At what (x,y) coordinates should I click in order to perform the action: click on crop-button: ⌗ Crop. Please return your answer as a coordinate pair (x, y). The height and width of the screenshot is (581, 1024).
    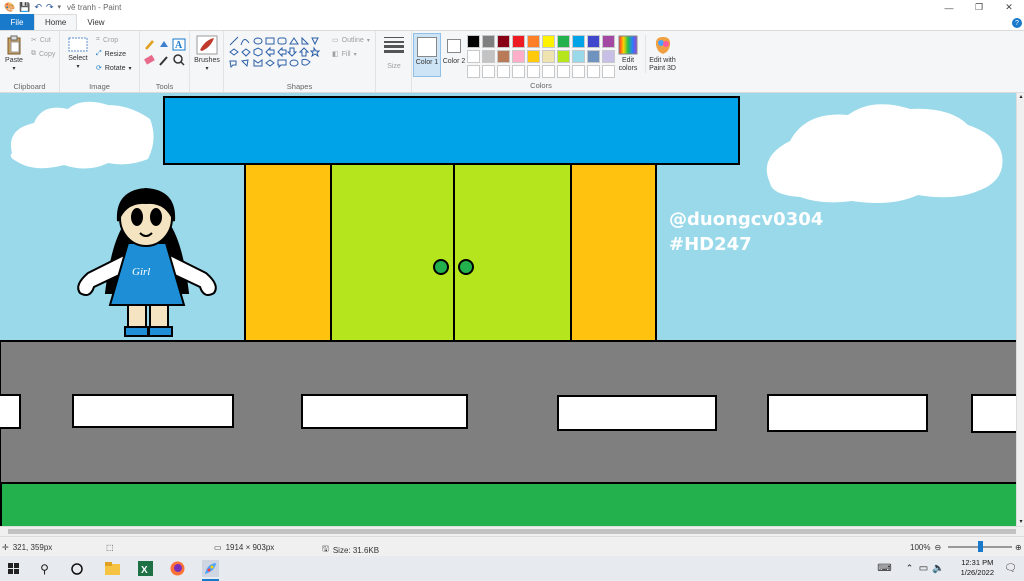
    Looking at the image, I should click on (107, 40).